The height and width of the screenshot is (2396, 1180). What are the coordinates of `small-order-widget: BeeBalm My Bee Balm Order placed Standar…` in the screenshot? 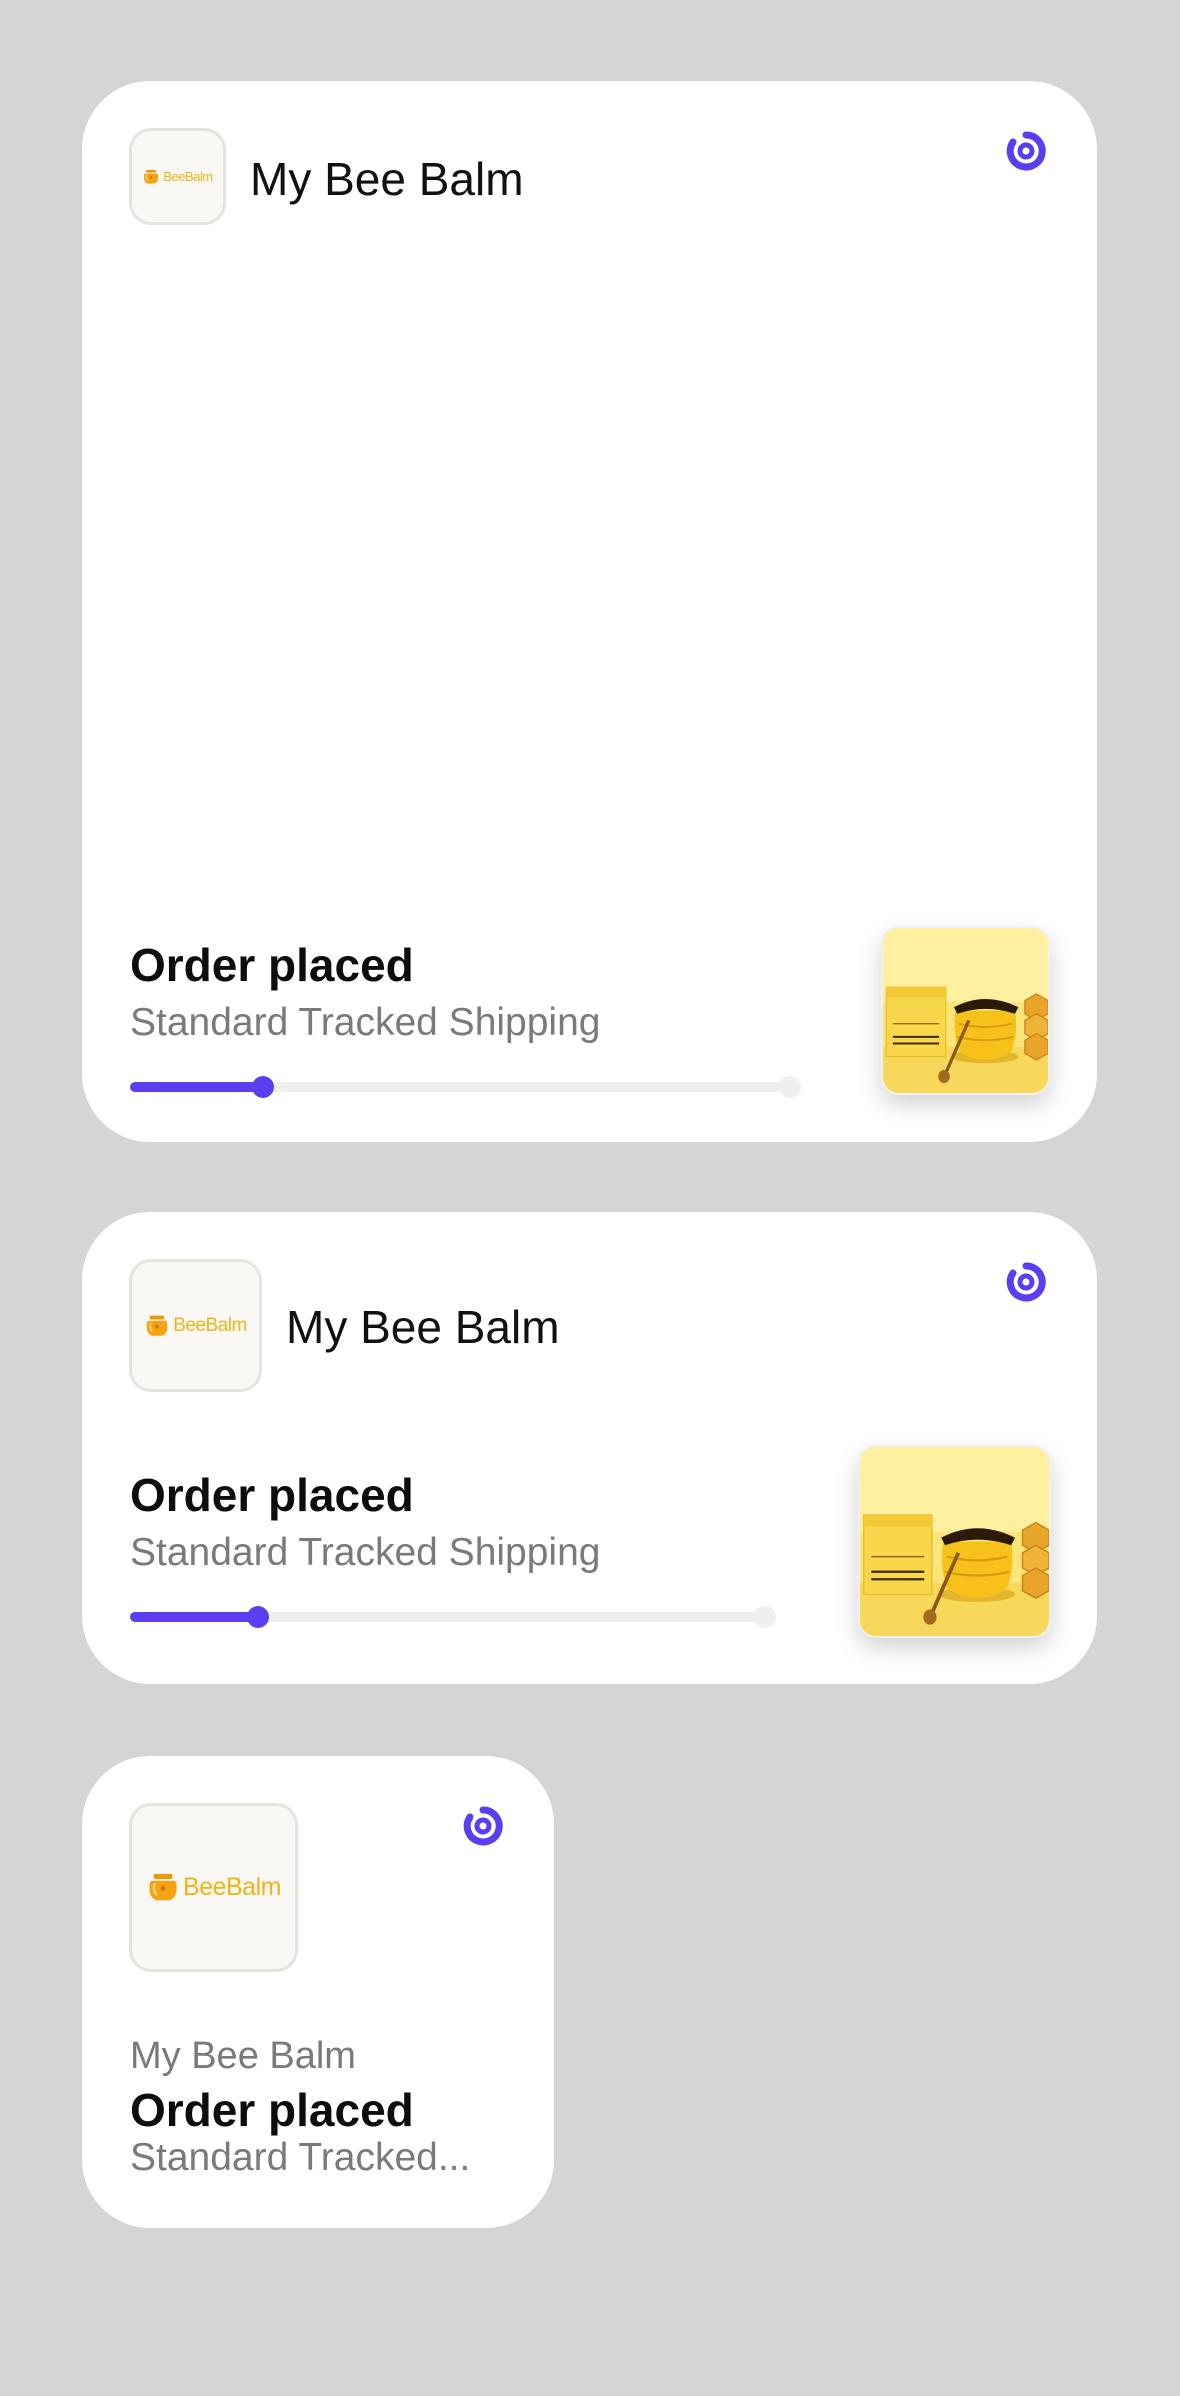 It's located at (318, 1992).